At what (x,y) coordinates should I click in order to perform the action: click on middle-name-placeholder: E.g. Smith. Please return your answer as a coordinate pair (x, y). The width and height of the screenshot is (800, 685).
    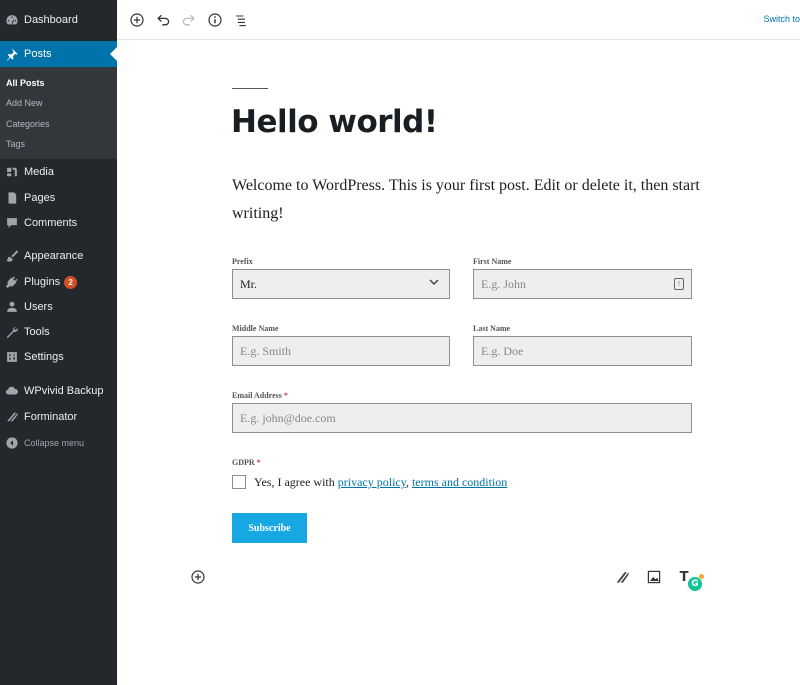
    Looking at the image, I should click on (266, 350).